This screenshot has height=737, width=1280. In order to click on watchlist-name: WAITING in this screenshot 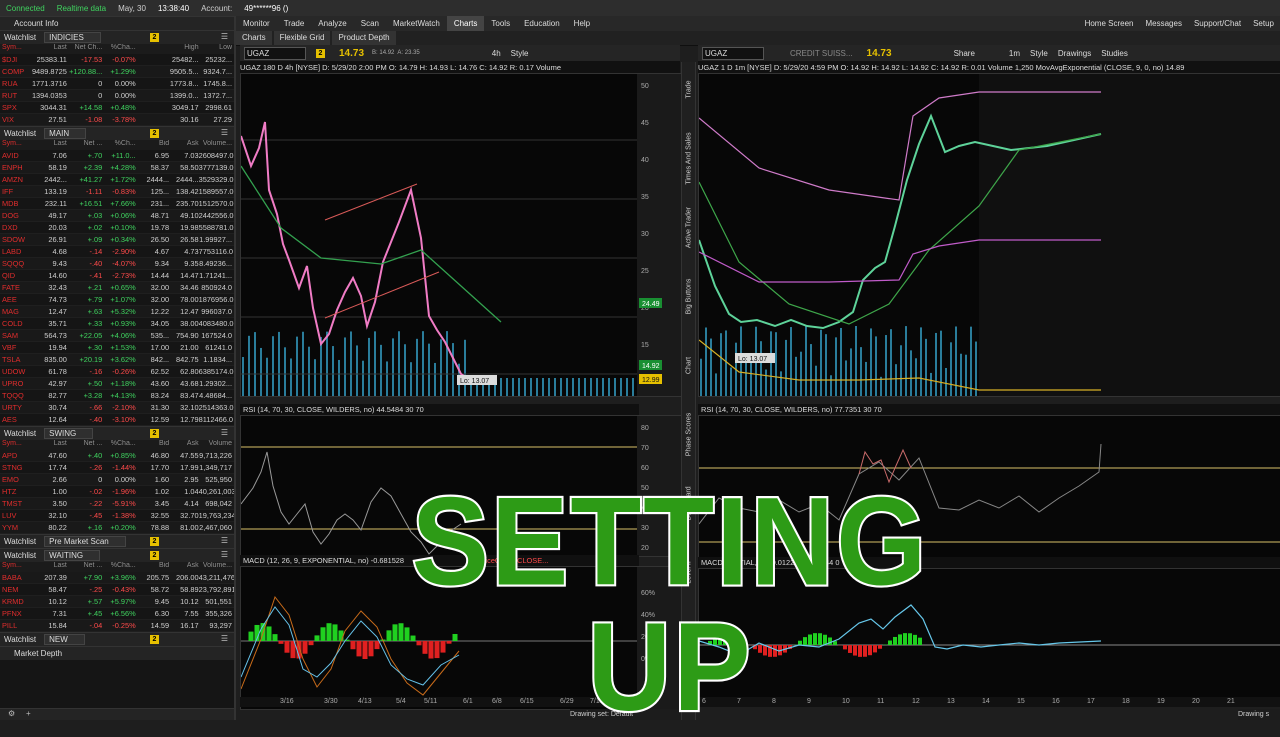, I will do `click(72, 555)`.